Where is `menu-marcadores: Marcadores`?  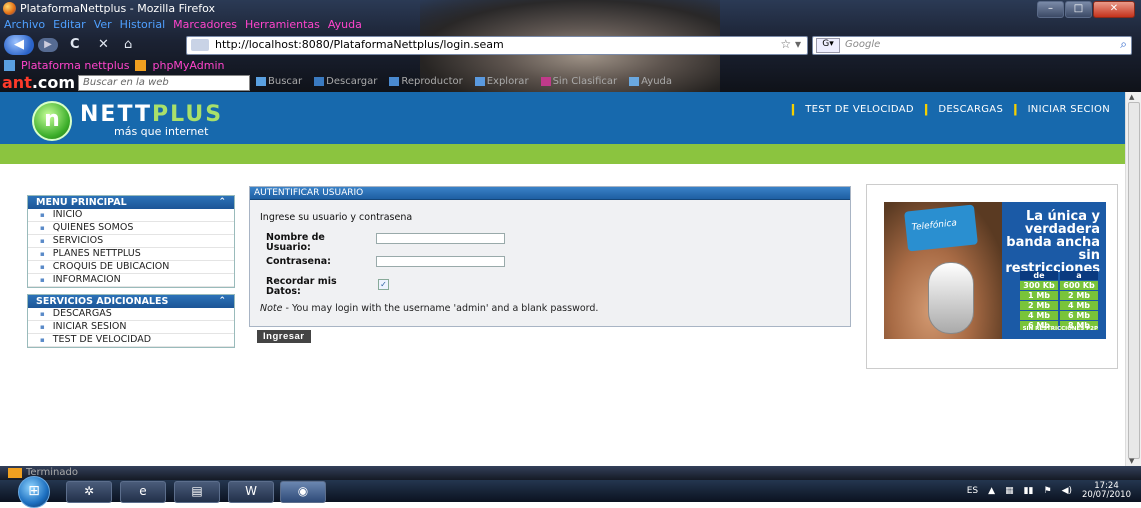
menu-marcadores: Marcadores is located at coordinates (205, 25).